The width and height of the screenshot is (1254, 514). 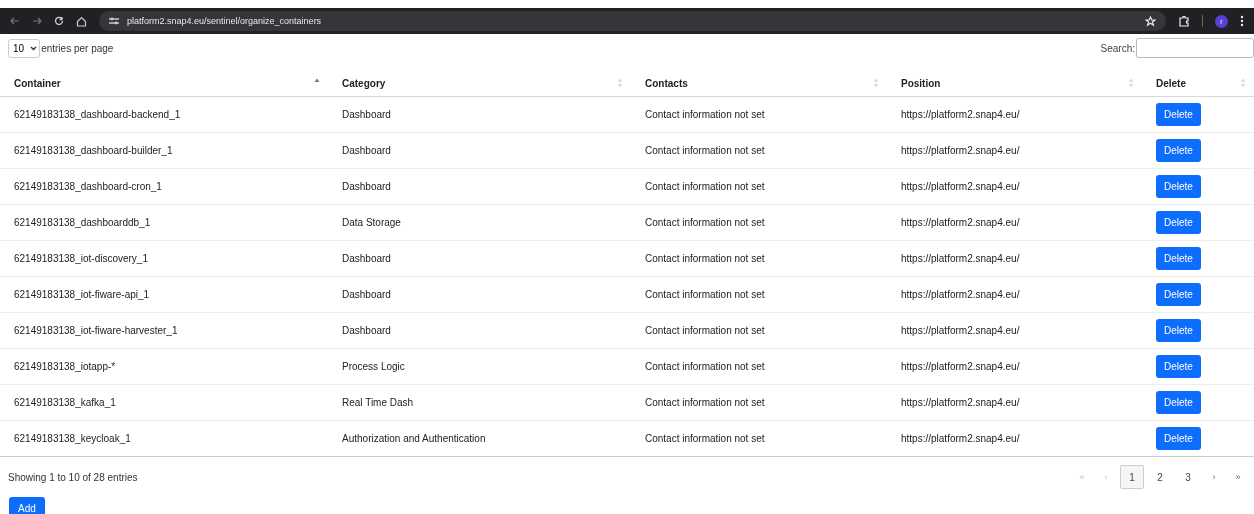 What do you see at coordinates (82, 222) in the screenshot?
I see `table-cell: 62149183138_dashboarddb_1` at bounding box center [82, 222].